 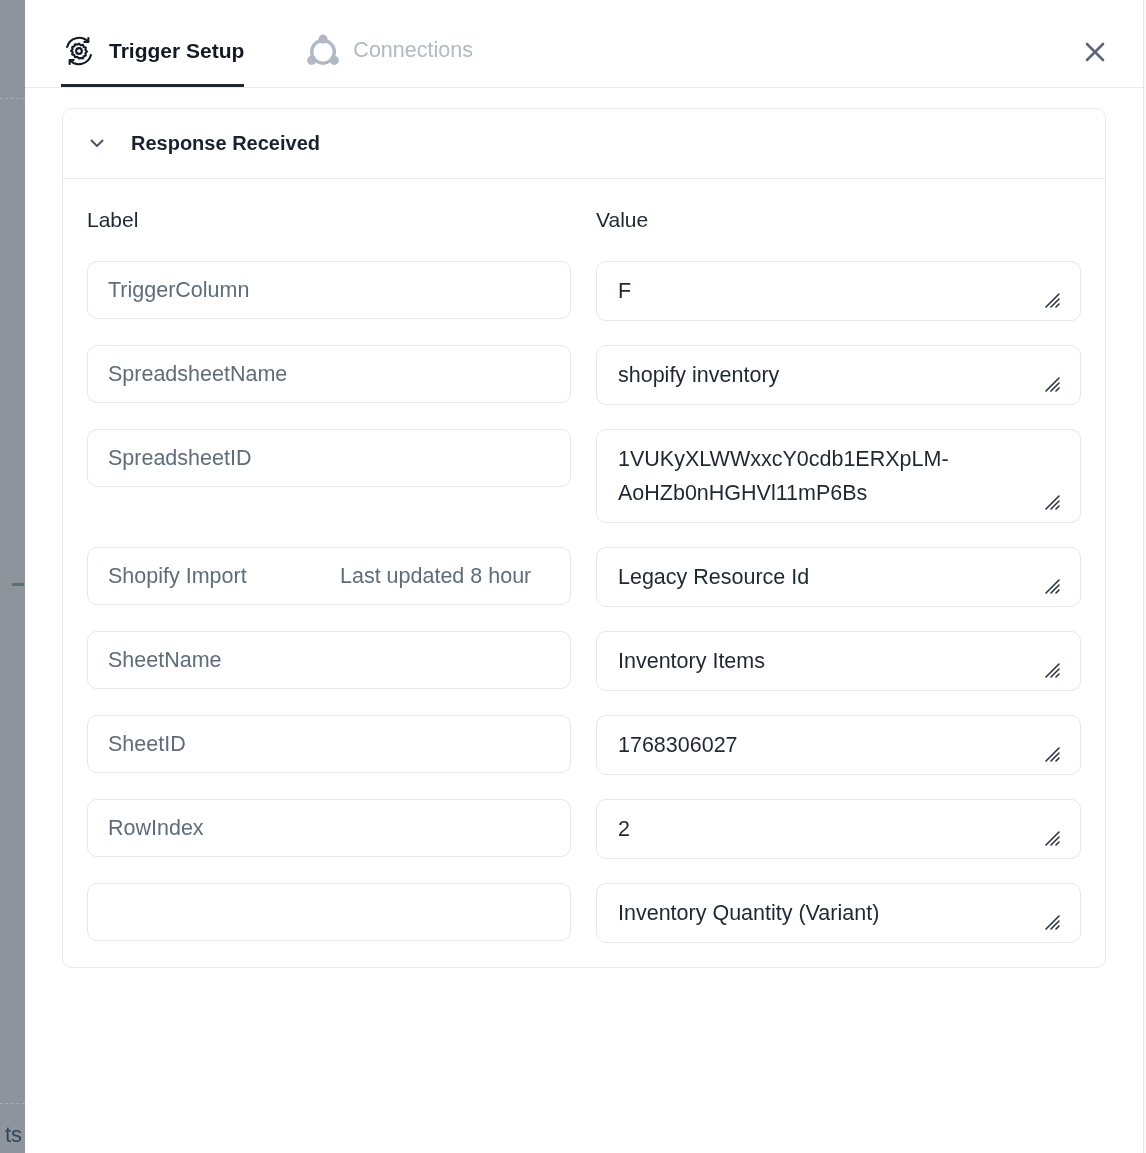 What do you see at coordinates (838, 291) in the screenshot?
I see `value-field: F` at bounding box center [838, 291].